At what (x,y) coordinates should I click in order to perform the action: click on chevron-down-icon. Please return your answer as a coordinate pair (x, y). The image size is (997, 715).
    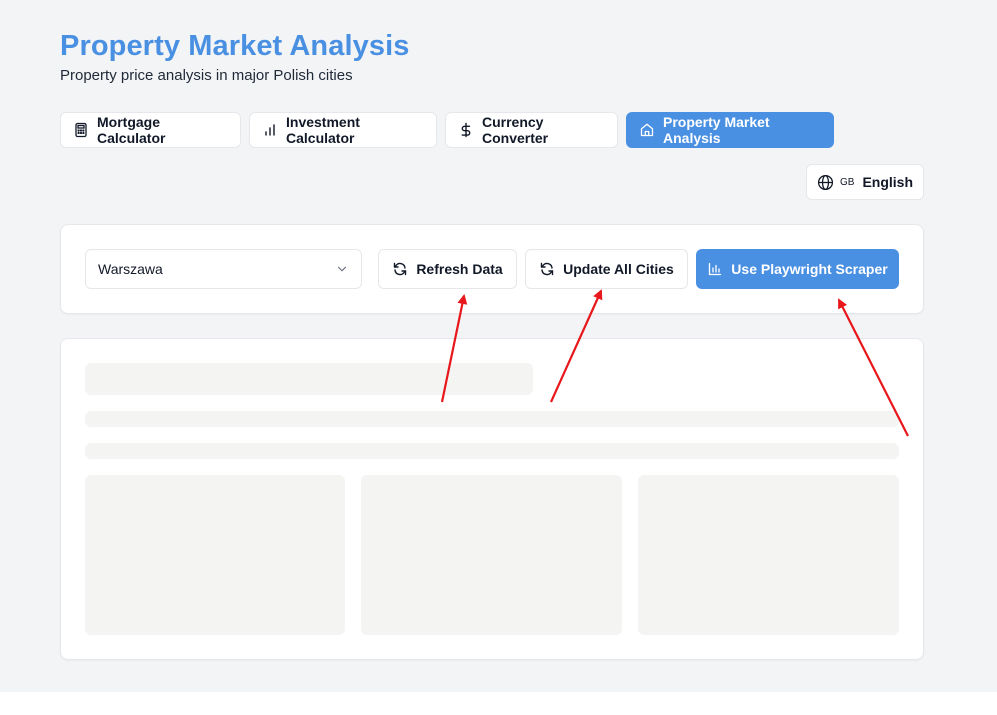
    Looking at the image, I should click on (342, 269).